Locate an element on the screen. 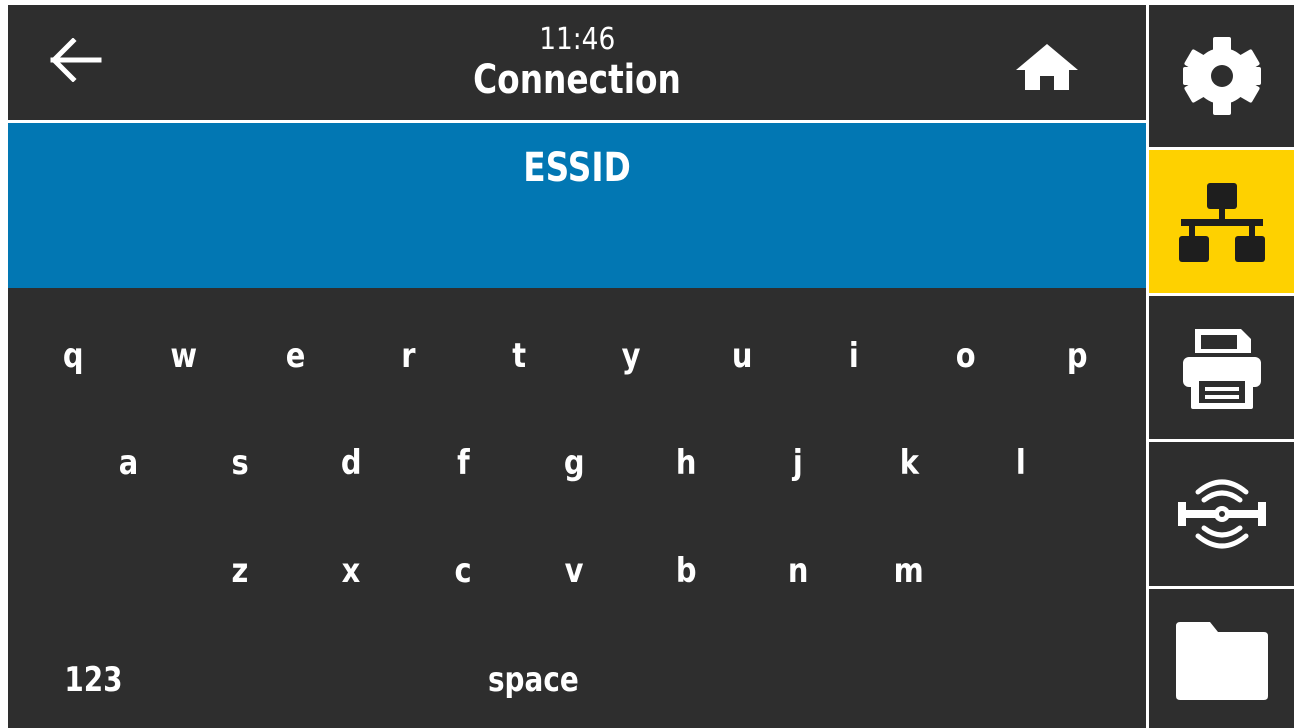 The width and height of the screenshot is (1300, 728). key-a: a is located at coordinates (128, 463).